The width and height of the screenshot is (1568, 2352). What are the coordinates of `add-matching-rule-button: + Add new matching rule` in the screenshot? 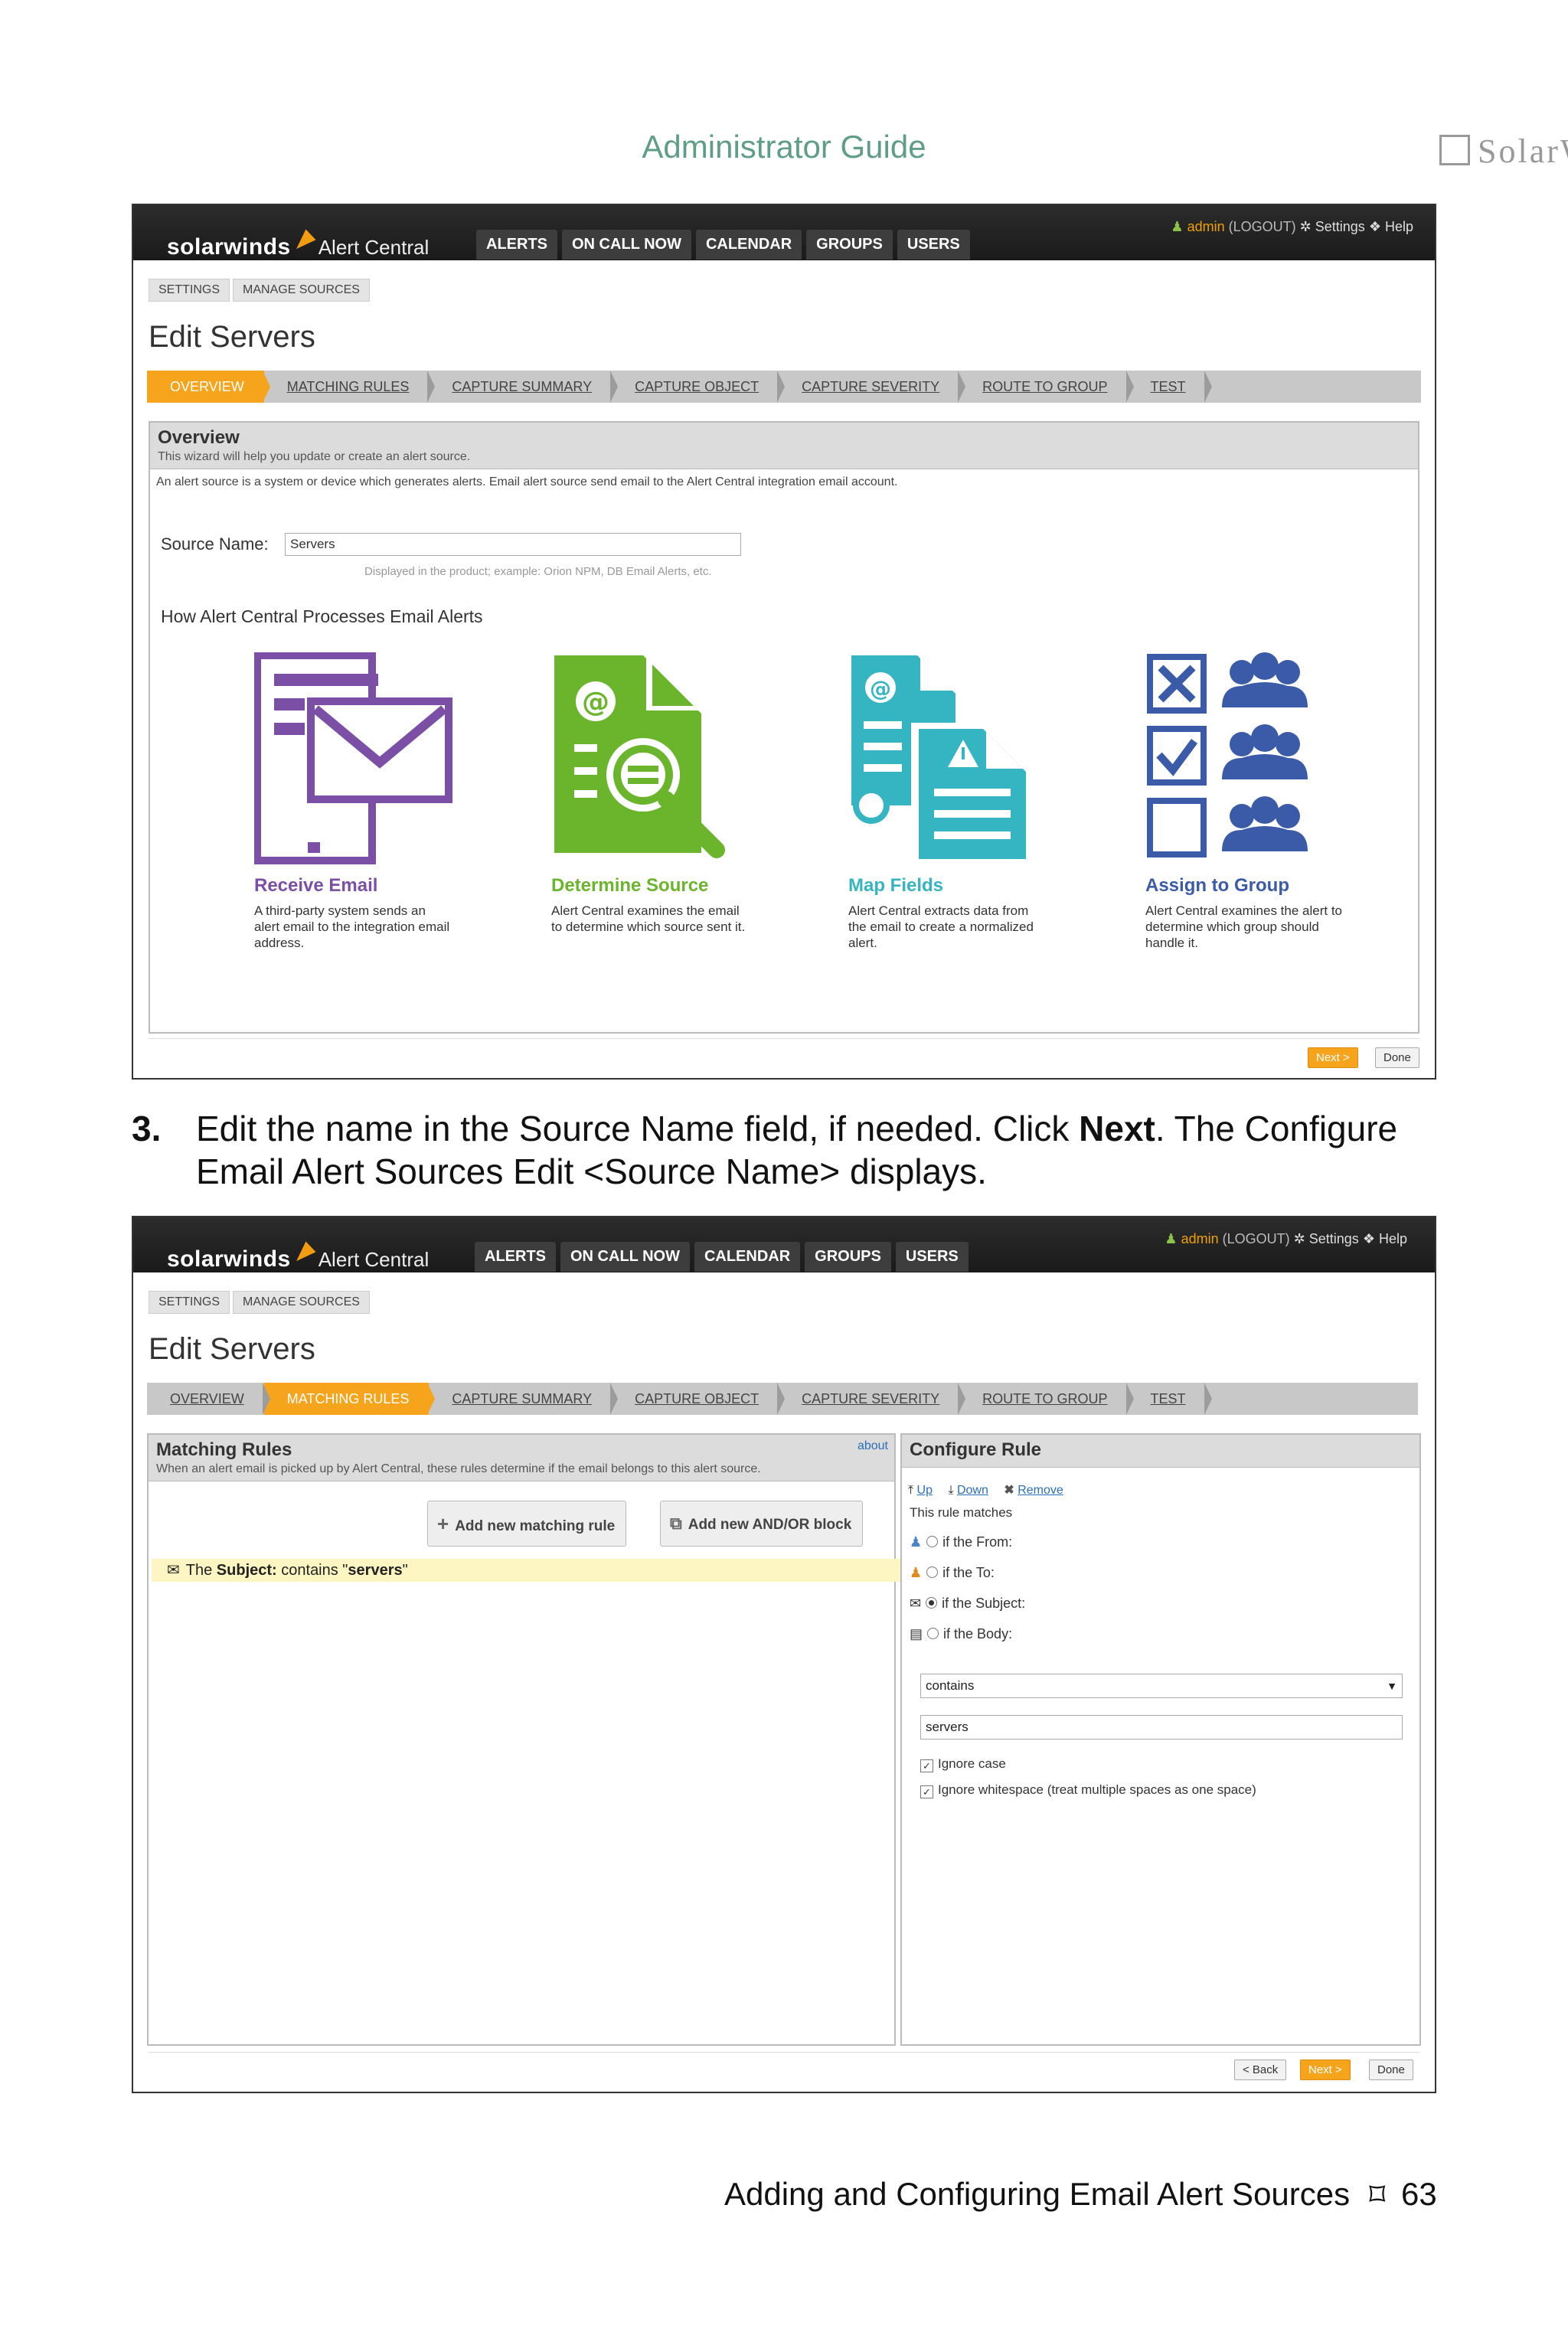 It's located at (527, 1524).